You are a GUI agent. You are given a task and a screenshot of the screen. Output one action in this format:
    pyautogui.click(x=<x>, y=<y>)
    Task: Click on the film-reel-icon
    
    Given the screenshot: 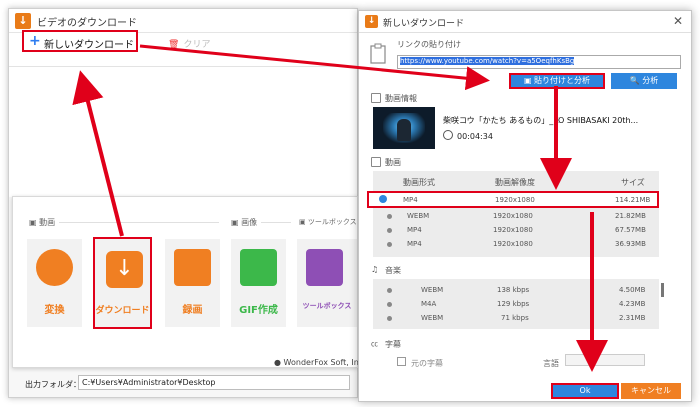 What is the action you would take?
    pyautogui.click(x=54, y=267)
    